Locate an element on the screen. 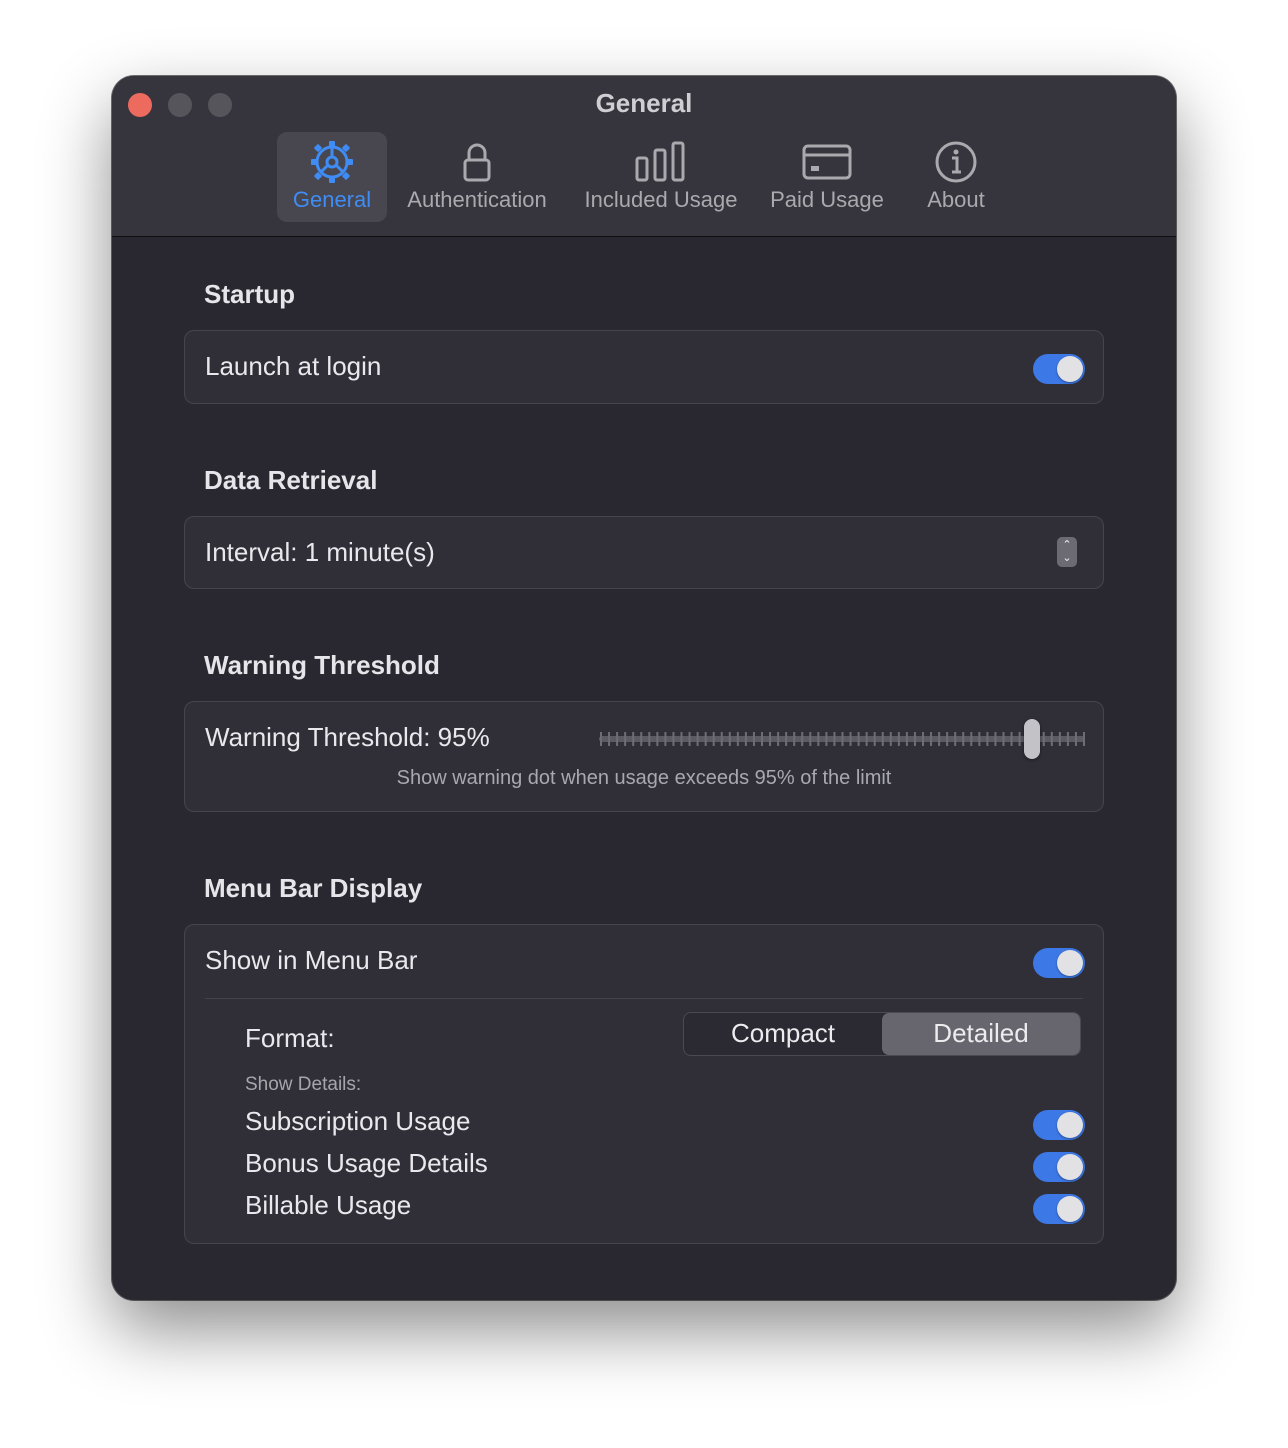  tab-label: General is located at coordinates (332, 199).